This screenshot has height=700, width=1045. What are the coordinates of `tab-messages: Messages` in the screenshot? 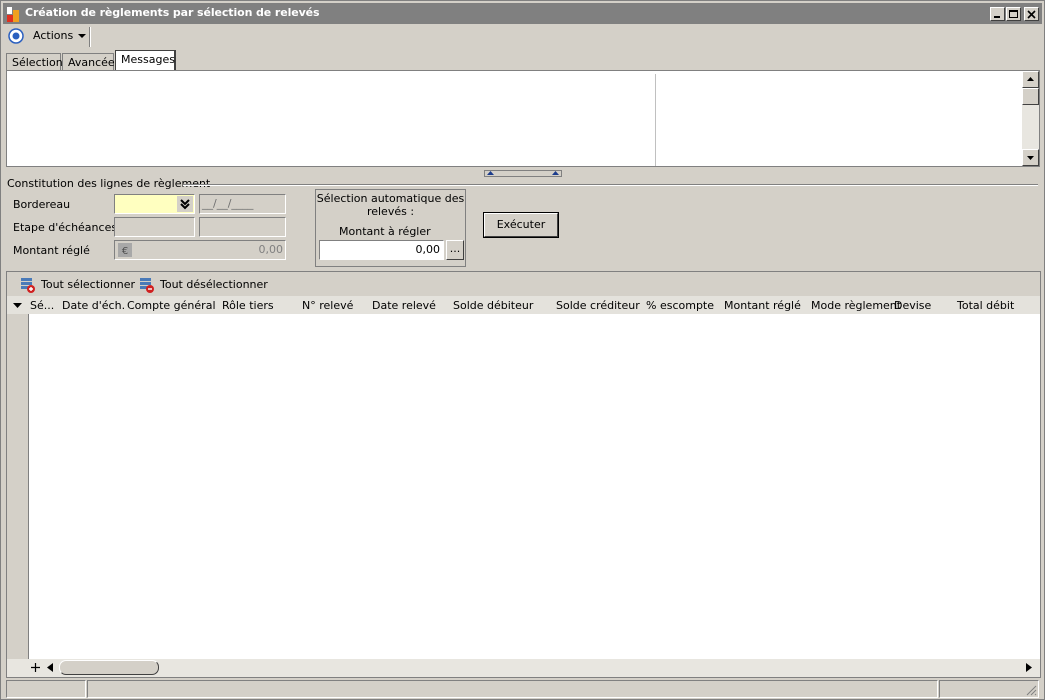 It's located at (145, 60).